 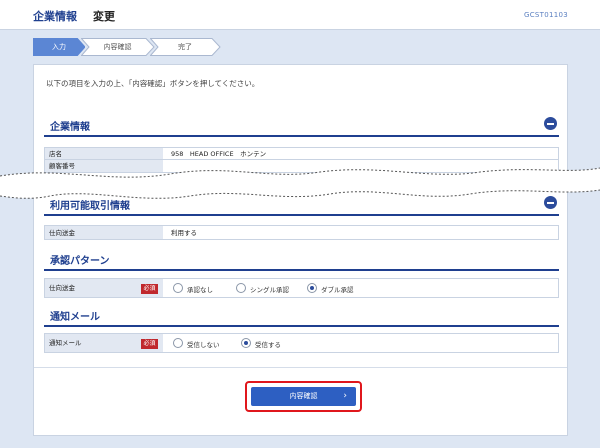 I want to click on chevron-right-icon: ›, so click(x=345, y=396).